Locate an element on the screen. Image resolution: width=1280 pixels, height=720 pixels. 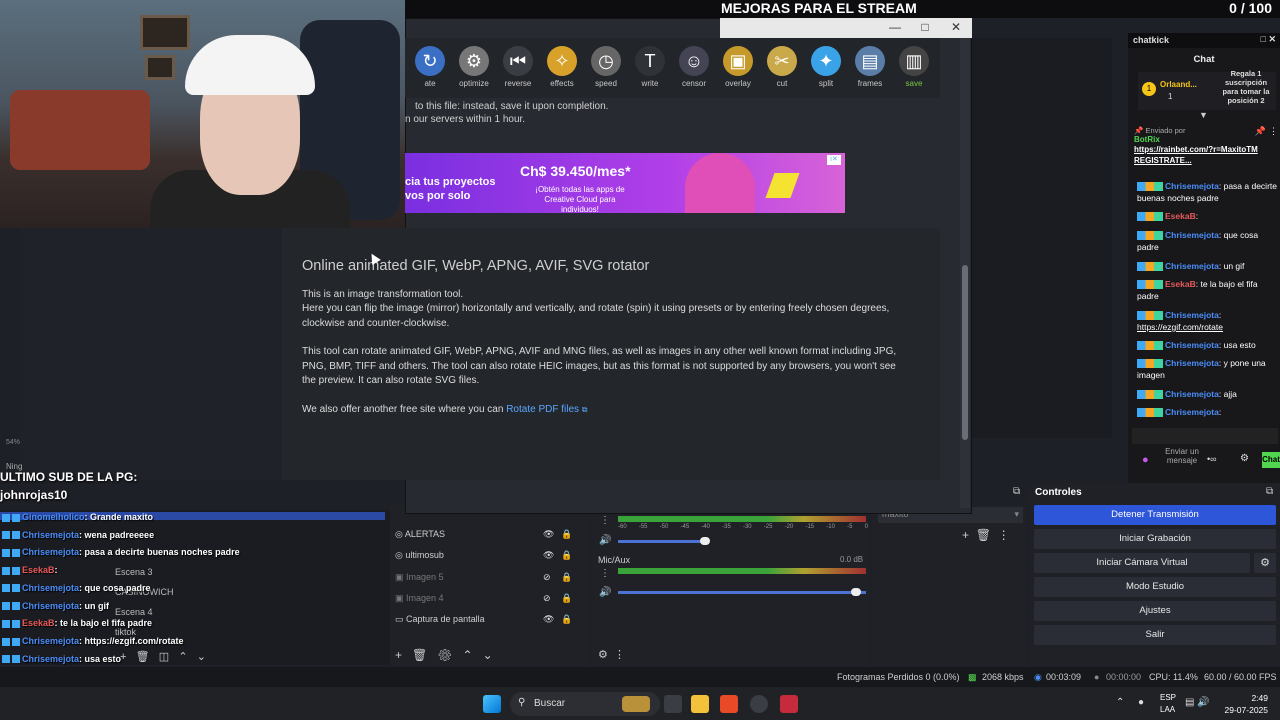
maximize-button: □ is located at coordinates (925, 28).